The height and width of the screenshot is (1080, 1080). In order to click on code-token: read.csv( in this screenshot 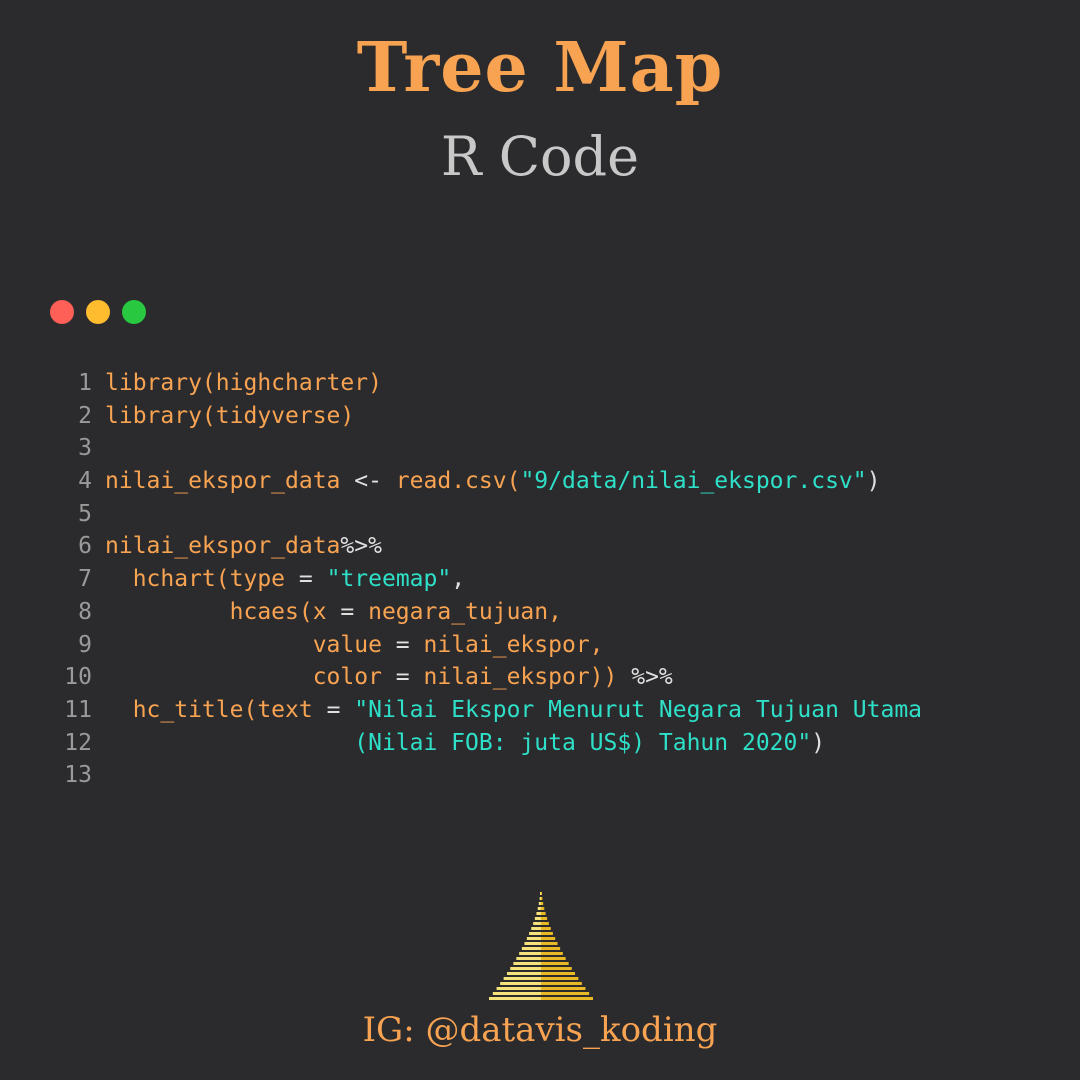, I will do `click(451, 481)`.